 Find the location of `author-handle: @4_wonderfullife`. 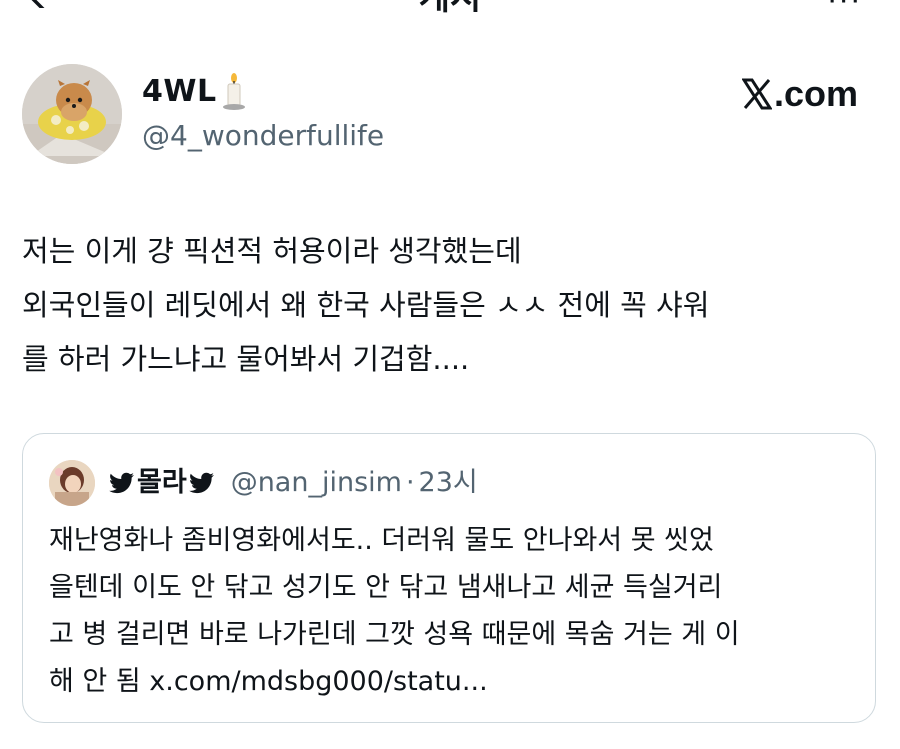

author-handle: @4_wonderfullife is located at coordinates (263, 136).